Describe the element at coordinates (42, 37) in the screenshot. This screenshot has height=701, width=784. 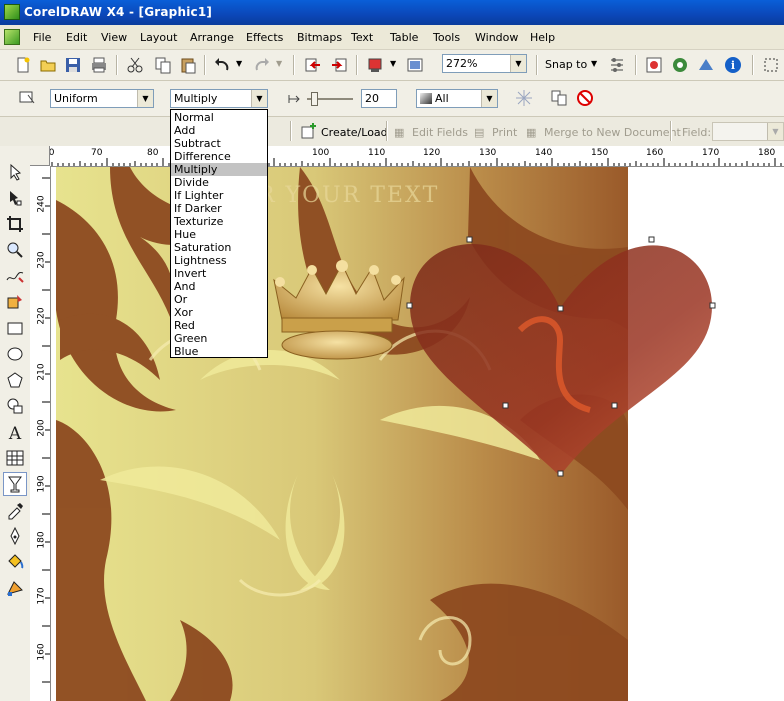
I see `menu-file: File` at that location.